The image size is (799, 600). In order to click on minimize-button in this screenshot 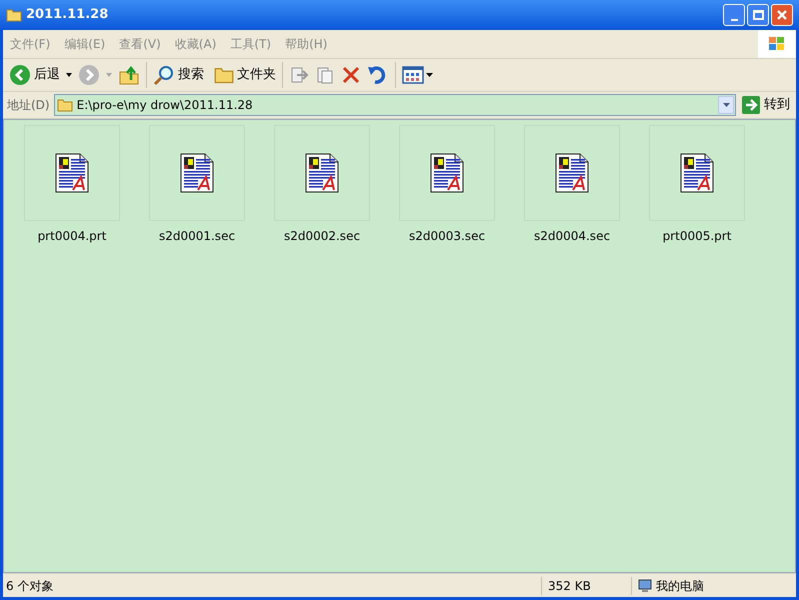, I will do `click(734, 15)`.